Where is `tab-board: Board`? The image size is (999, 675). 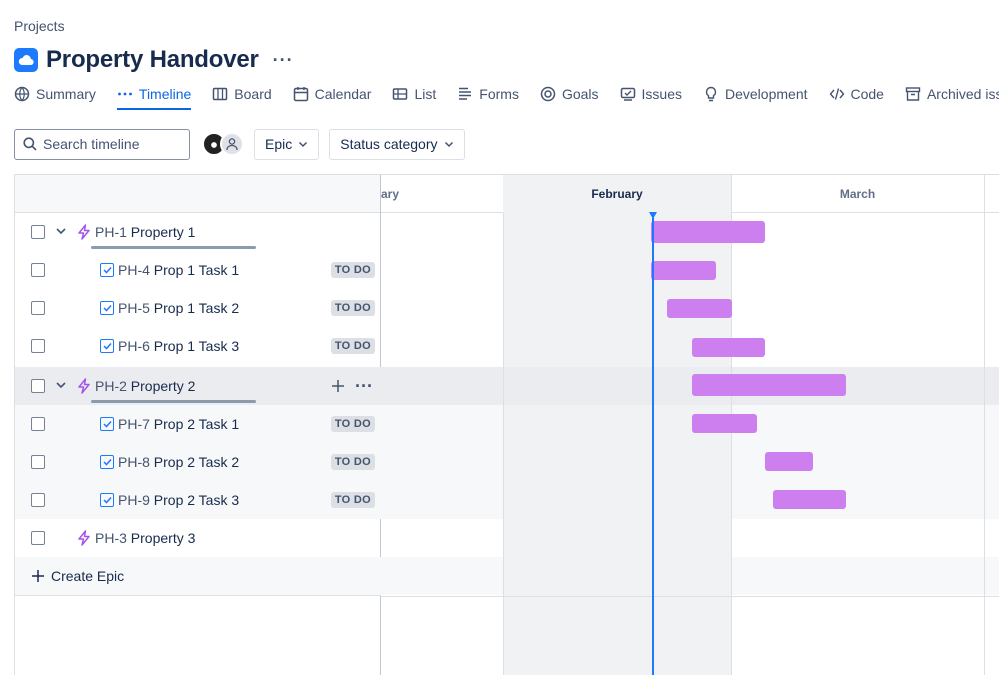 tab-board: Board is located at coordinates (242, 94).